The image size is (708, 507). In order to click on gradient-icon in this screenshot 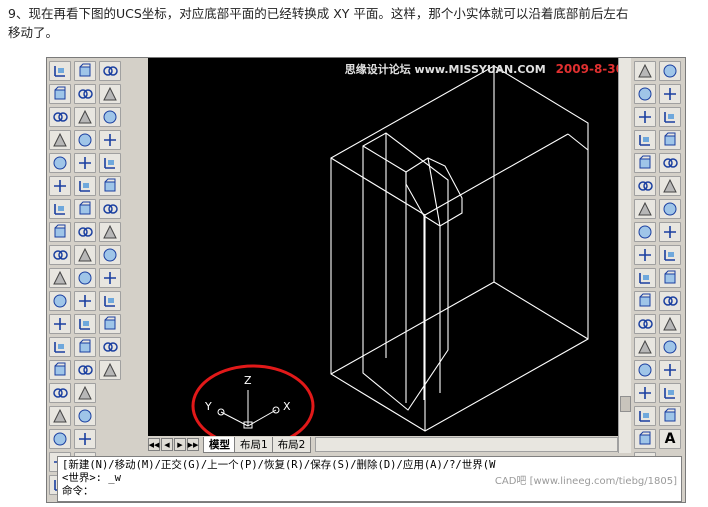, I will do `click(645, 416)`.